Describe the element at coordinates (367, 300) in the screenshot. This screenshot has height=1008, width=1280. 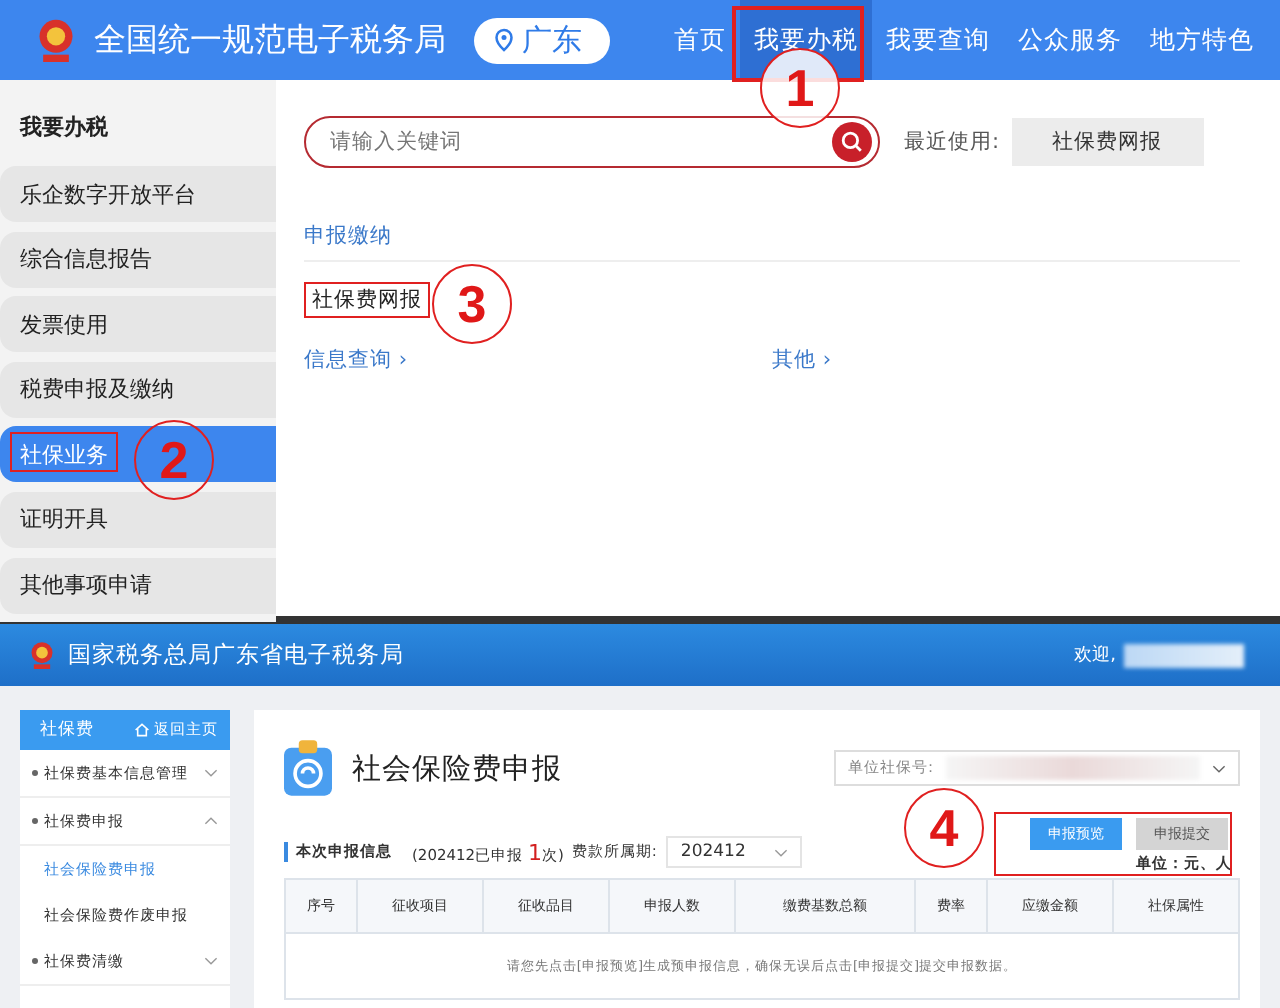
I see `service-link: 社保费网报` at that location.